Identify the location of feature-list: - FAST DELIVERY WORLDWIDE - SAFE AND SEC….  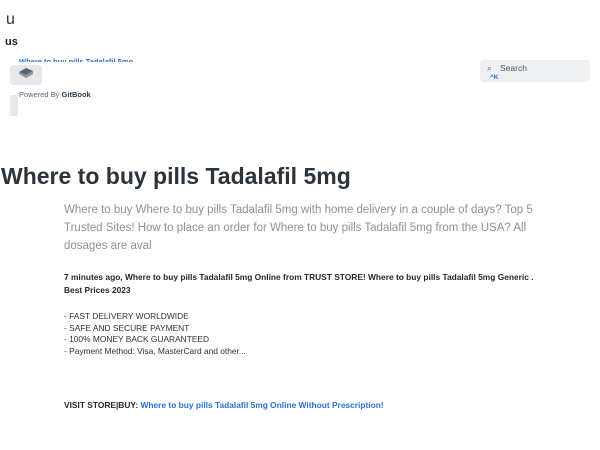
(155, 334).